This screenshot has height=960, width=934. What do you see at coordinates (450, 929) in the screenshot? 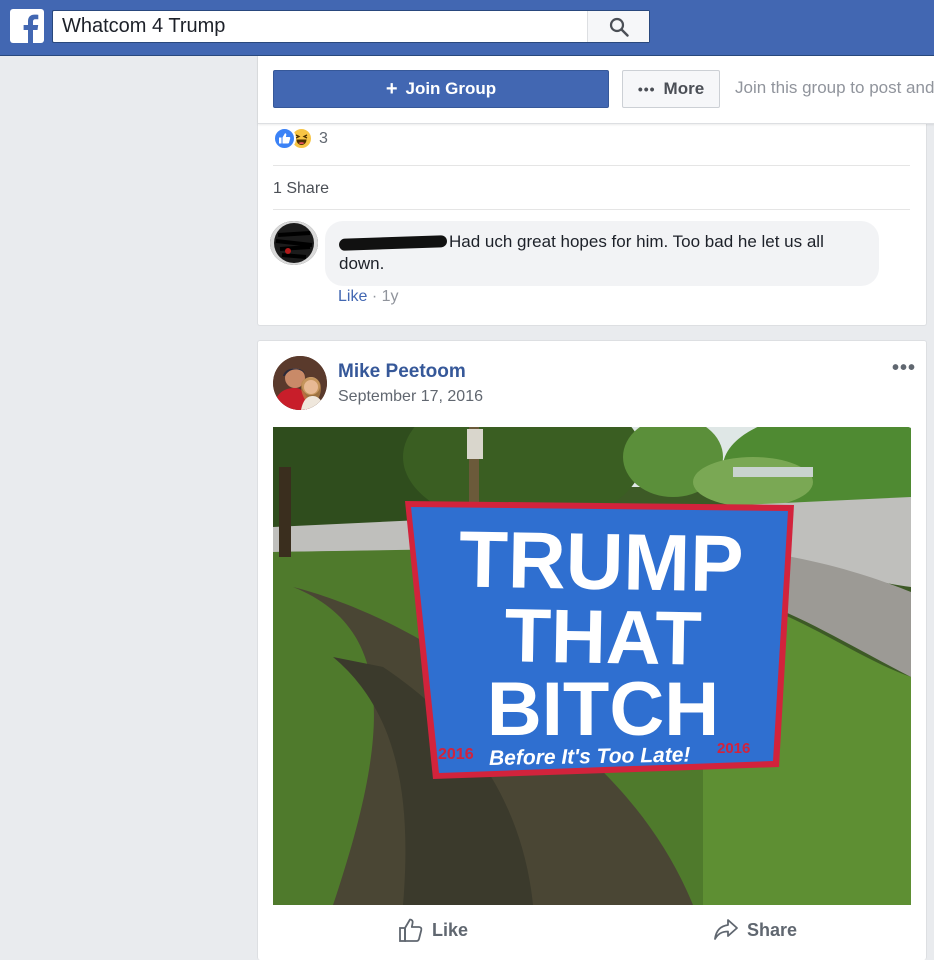
I see `like-label: Like` at bounding box center [450, 929].